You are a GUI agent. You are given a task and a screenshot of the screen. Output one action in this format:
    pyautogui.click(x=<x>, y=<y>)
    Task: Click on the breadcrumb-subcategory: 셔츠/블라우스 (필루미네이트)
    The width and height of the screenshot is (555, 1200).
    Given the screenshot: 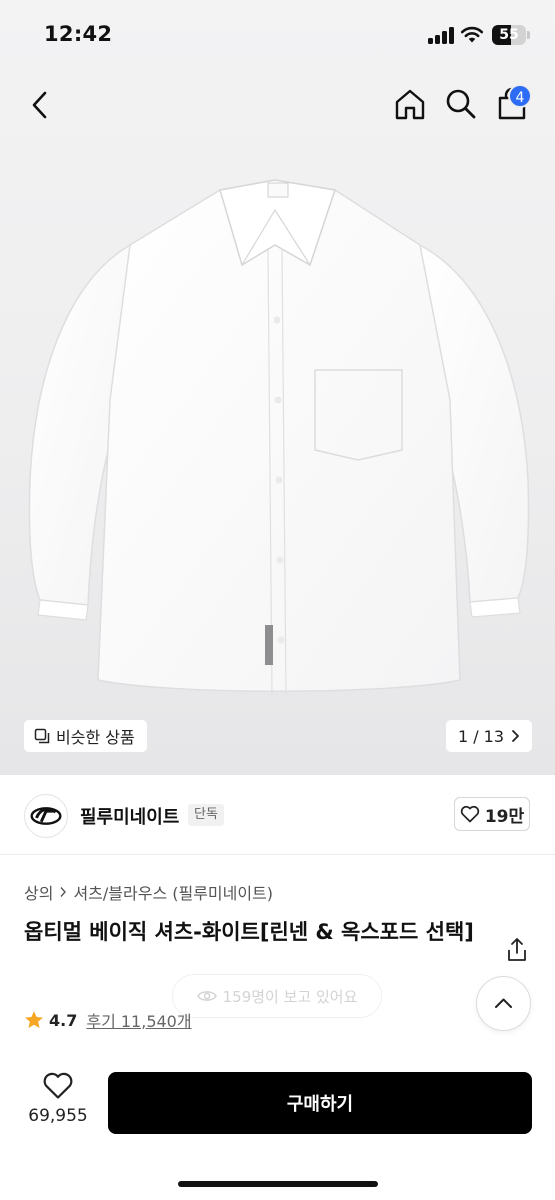 What is the action you would take?
    pyautogui.click(x=173, y=892)
    